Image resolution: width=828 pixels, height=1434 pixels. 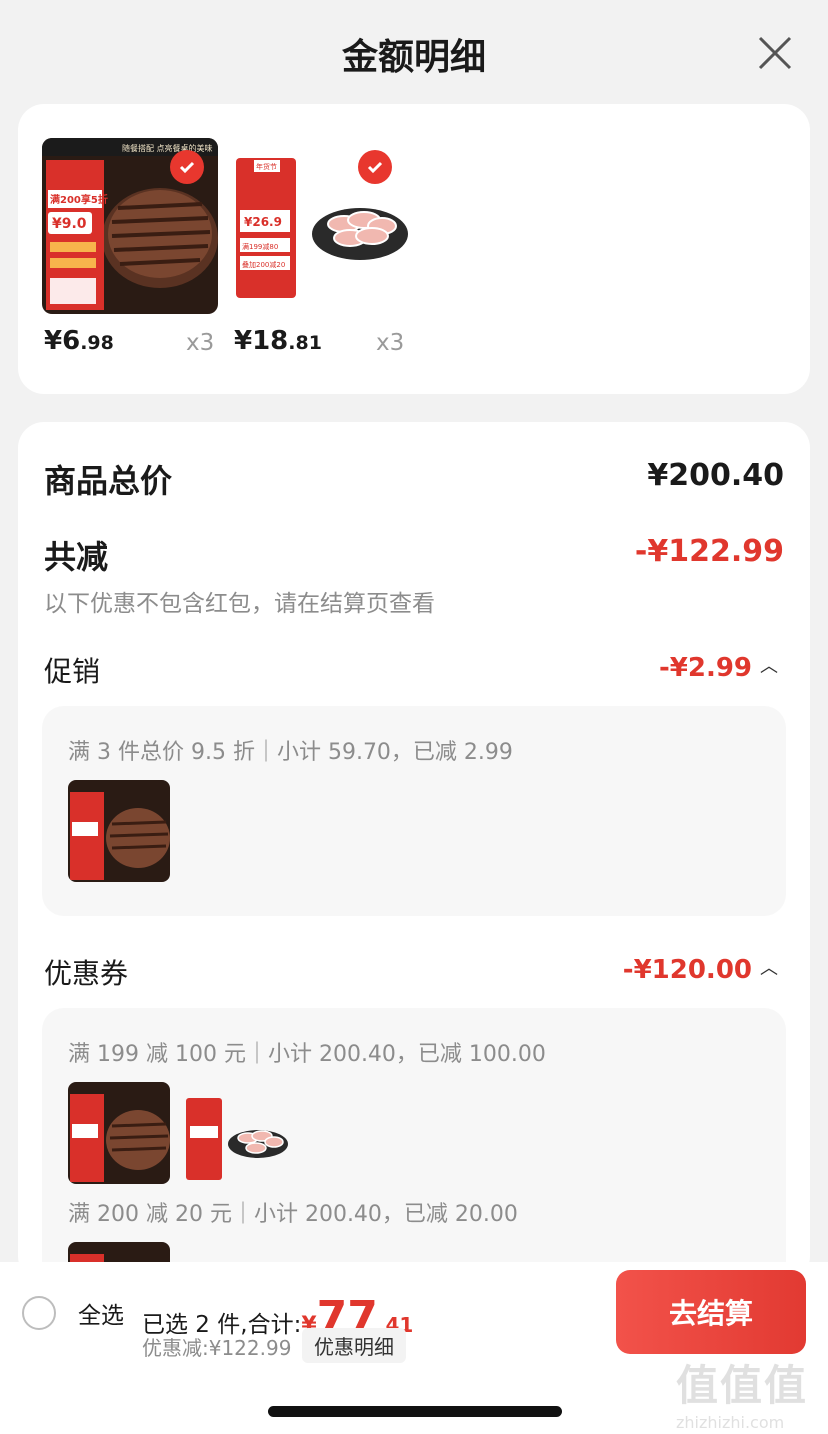 What do you see at coordinates (718, 667) in the screenshot?
I see `promotion-value-toggle: -¥2.99 ︿` at bounding box center [718, 667].